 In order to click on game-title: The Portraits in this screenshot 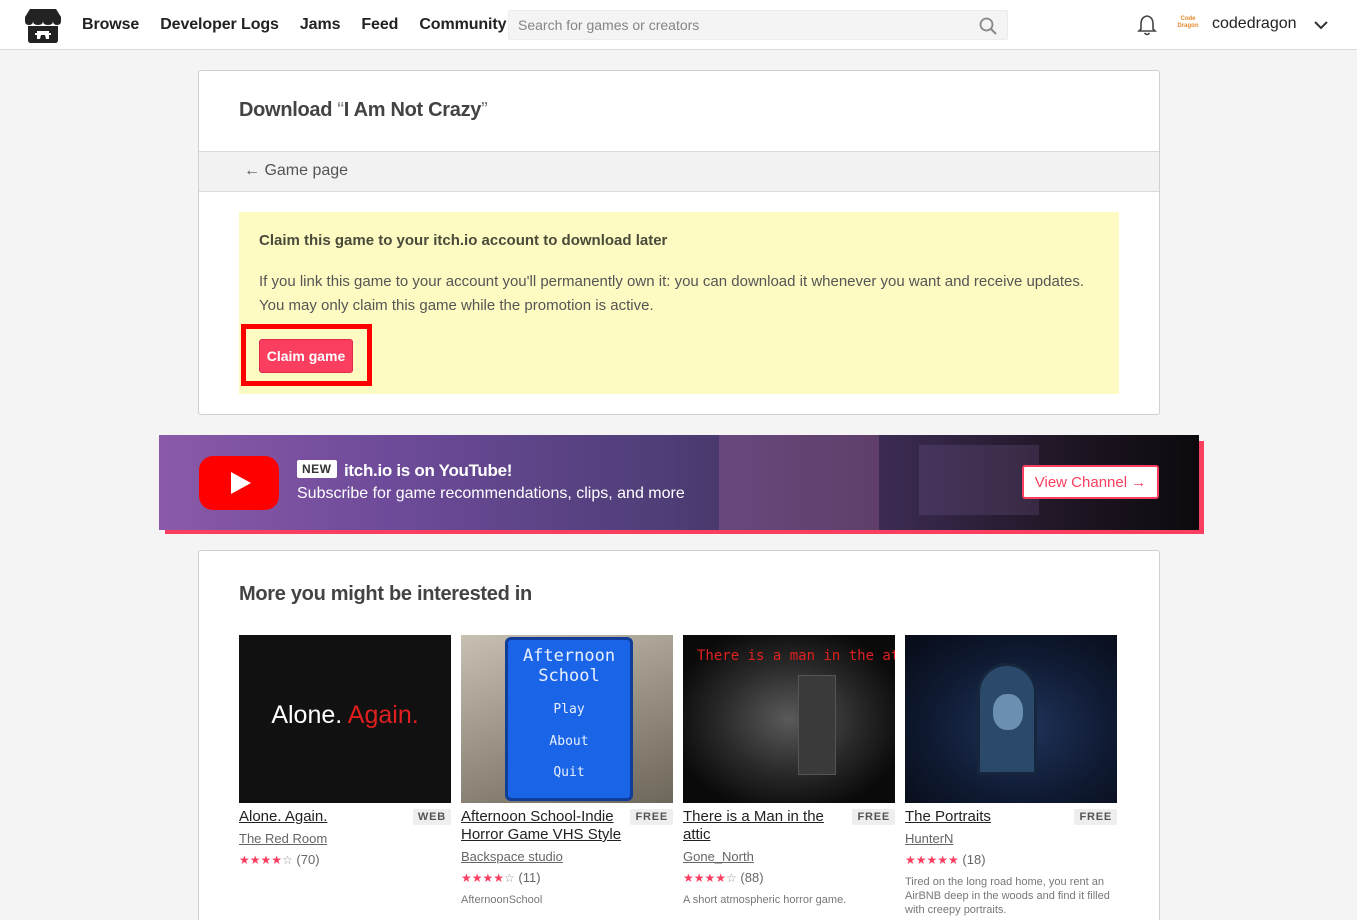, I will do `click(987, 817)`.